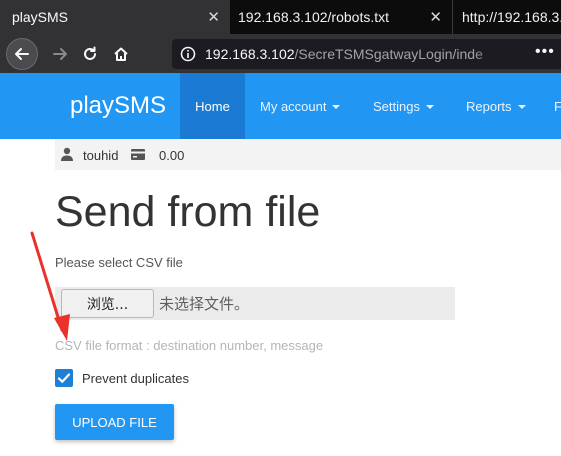 This screenshot has width=561, height=456. I want to click on upload-file-button: UPLOAD FILE, so click(114, 422).